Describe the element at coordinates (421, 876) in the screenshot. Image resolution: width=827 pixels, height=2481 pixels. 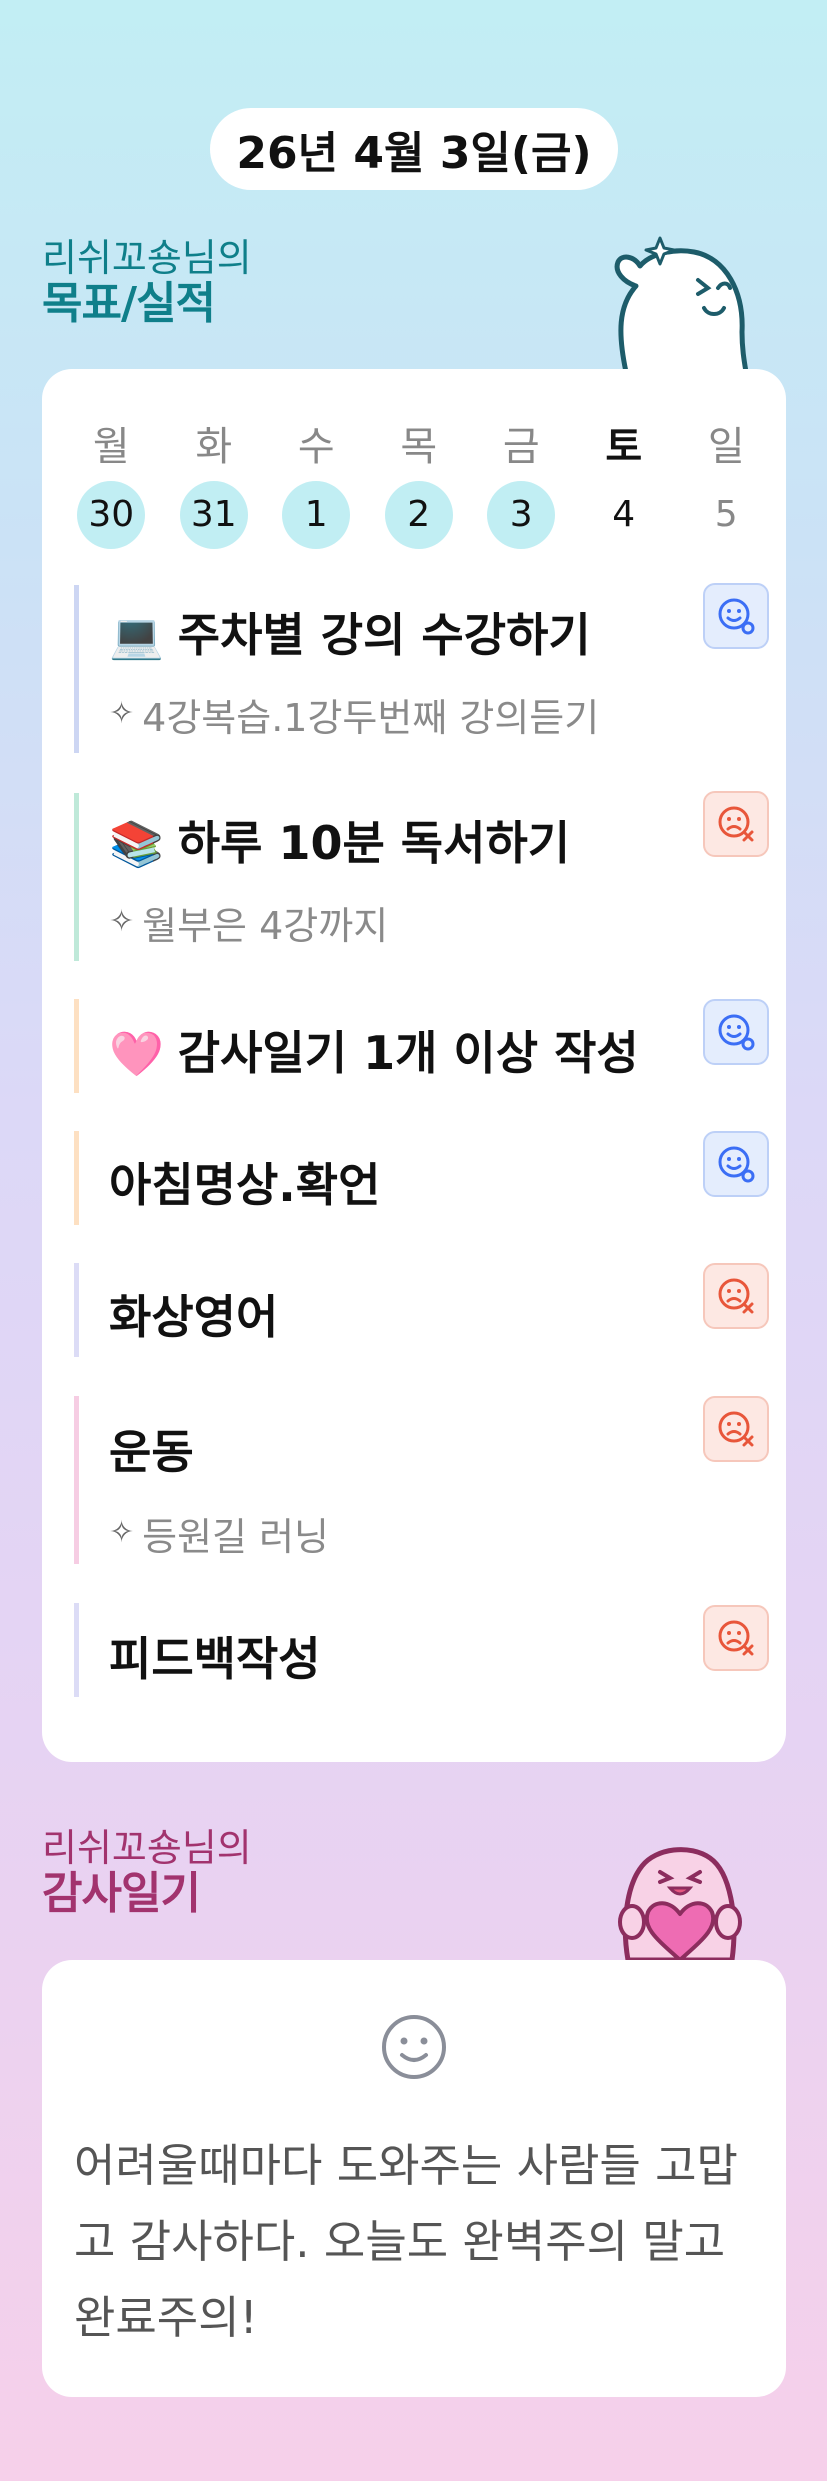
I see `goal-item: 📚 하루 10분 독서하기 ✧ 월부은 4강까지` at that location.